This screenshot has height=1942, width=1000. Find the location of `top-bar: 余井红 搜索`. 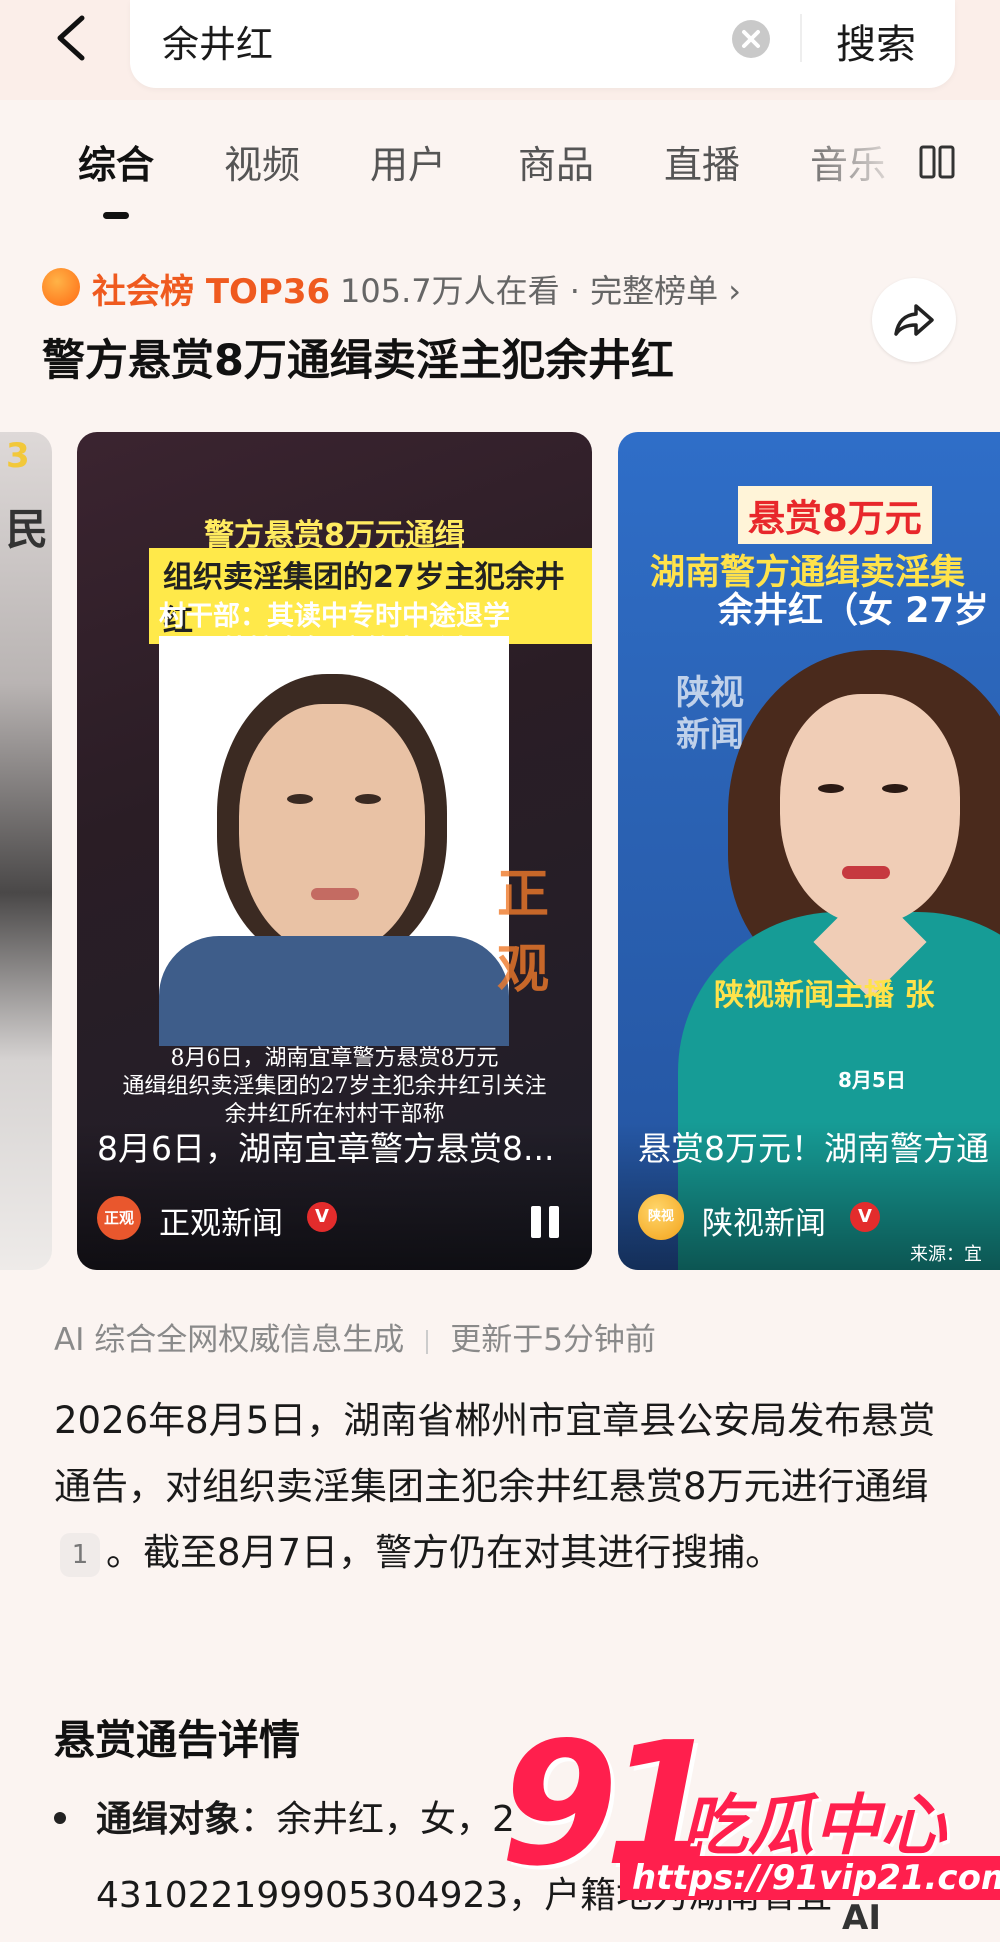

top-bar: 余井红 搜索 is located at coordinates (500, 50).